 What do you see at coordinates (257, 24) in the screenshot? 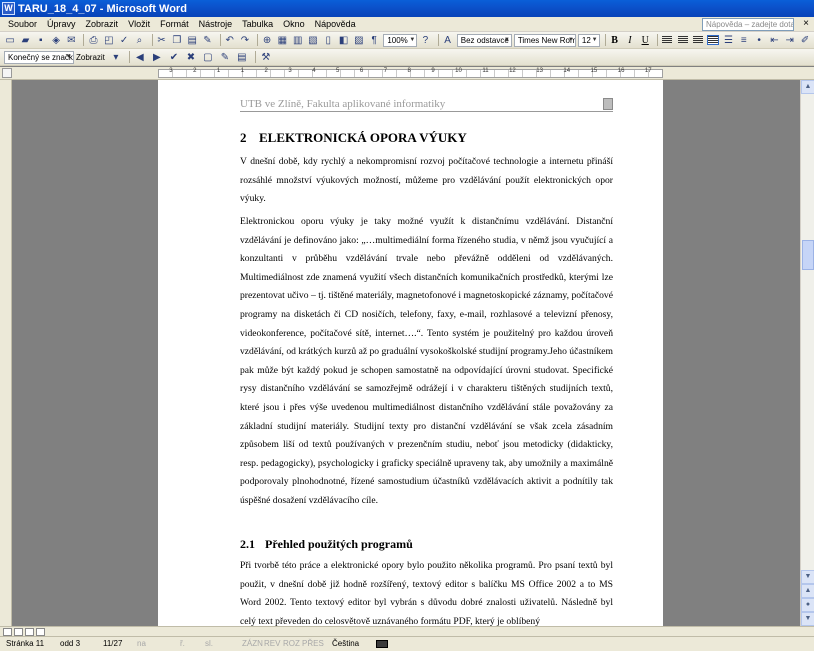
I see `menu-tabulka: Tabulka` at bounding box center [257, 24].